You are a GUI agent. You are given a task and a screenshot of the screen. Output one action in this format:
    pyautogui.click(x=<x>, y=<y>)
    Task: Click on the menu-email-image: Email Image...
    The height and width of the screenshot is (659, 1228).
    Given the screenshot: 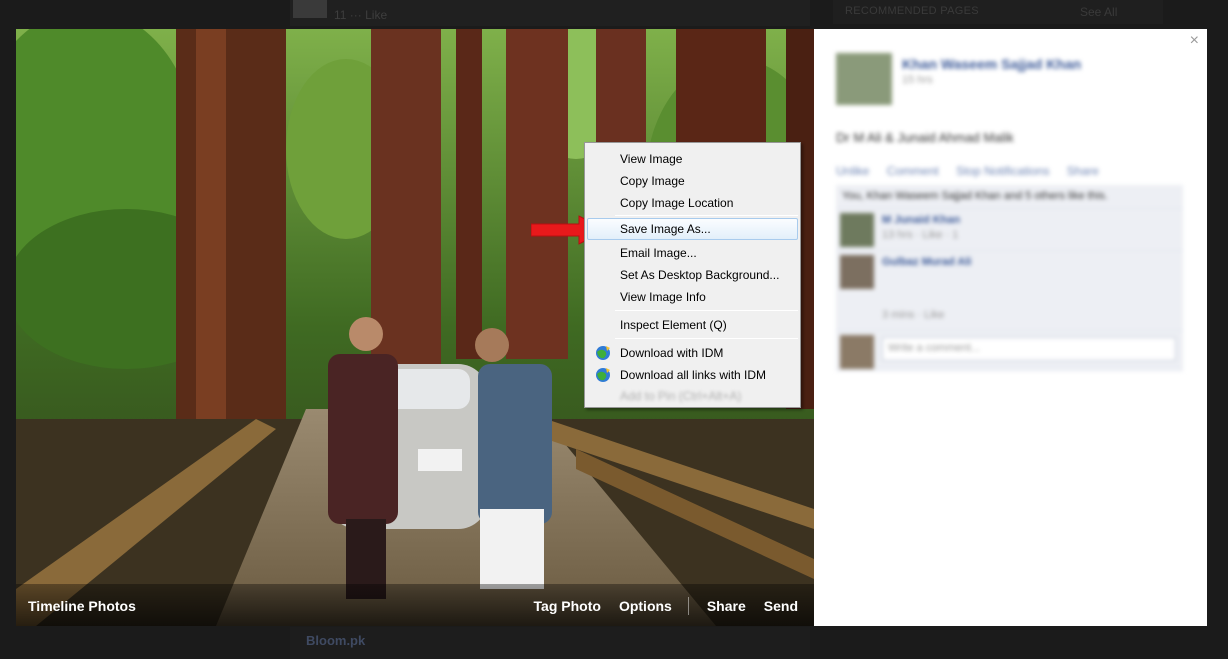 What is the action you would take?
    pyautogui.click(x=692, y=253)
    